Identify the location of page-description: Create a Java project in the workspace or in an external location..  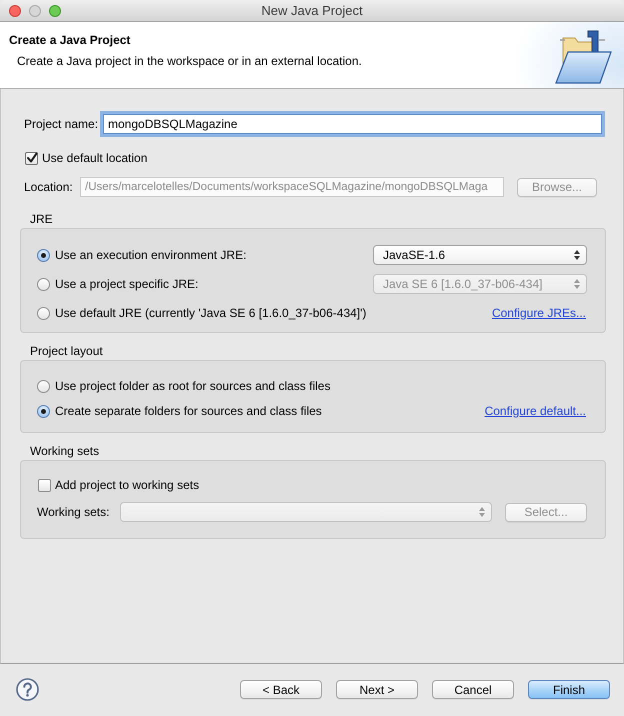
(189, 61).